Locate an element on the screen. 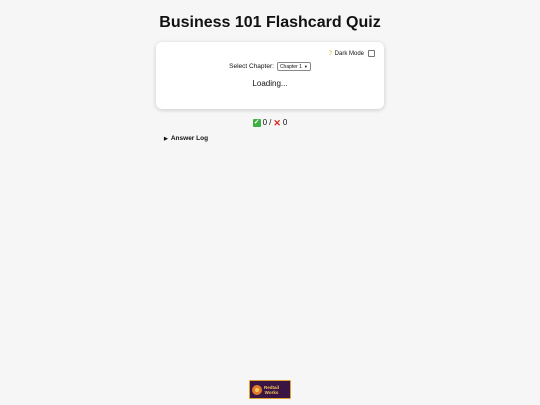 The height and width of the screenshot is (405, 540). cross-icon: ✕ is located at coordinates (277, 122).